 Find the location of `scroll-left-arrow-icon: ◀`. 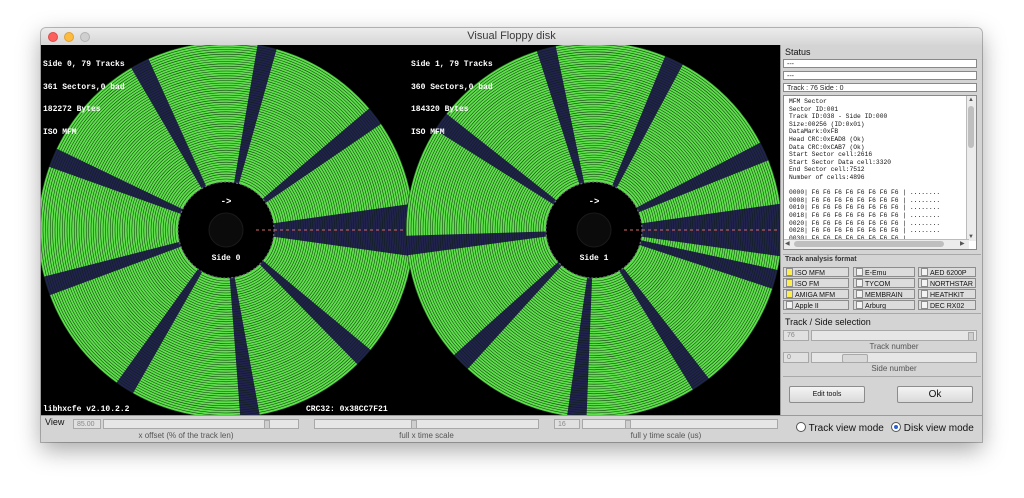

scroll-left-arrow-icon: ◀ is located at coordinates (789, 244).